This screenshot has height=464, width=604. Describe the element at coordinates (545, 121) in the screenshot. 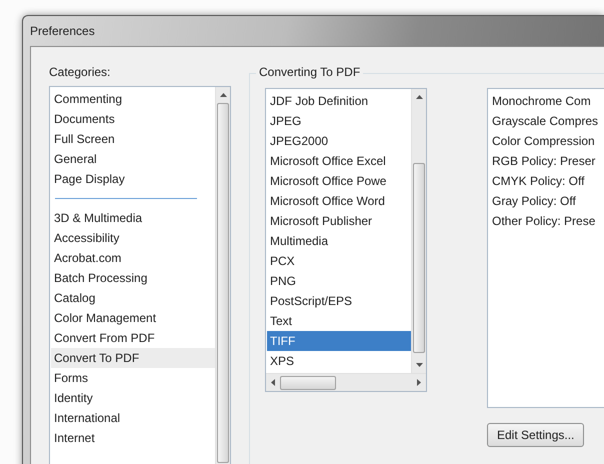

I see `setting-line: Grayscale Compres` at that location.